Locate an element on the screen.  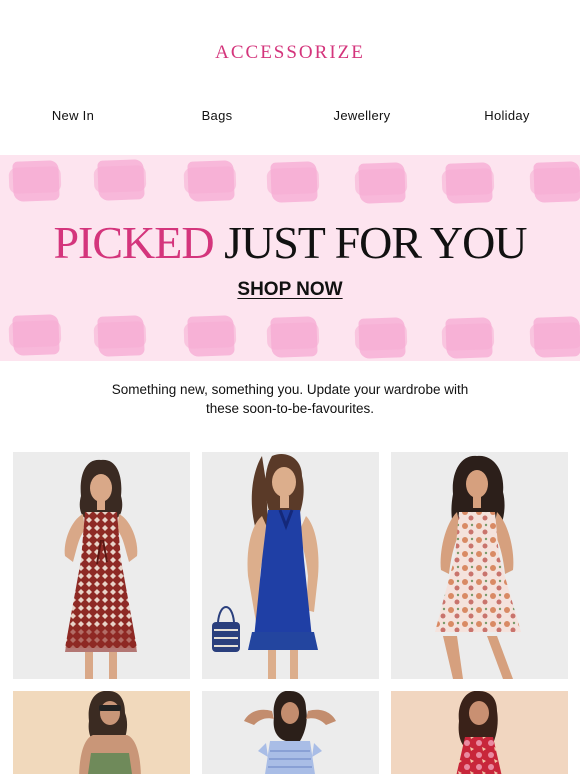
nav-item-bags: Bags is located at coordinates (217, 115).